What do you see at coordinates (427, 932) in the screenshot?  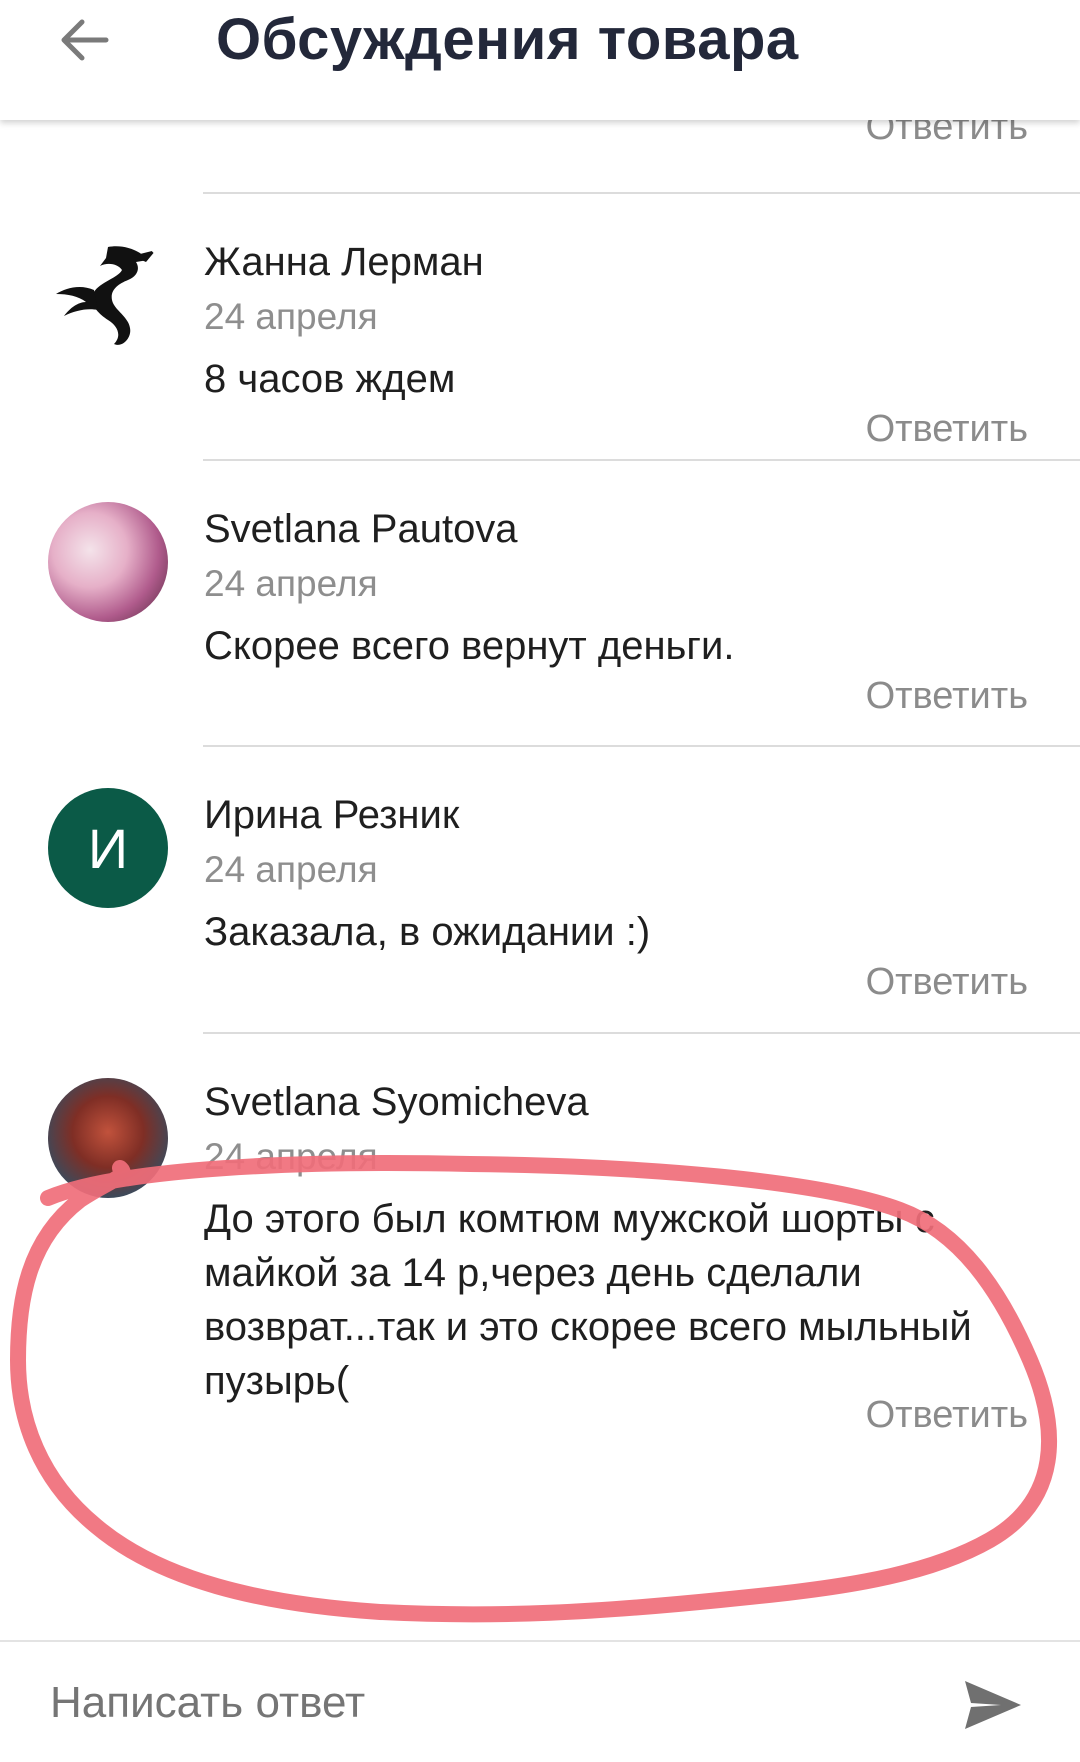 I see `comment-text: Заказала, в ожидании :)` at bounding box center [427, 932].